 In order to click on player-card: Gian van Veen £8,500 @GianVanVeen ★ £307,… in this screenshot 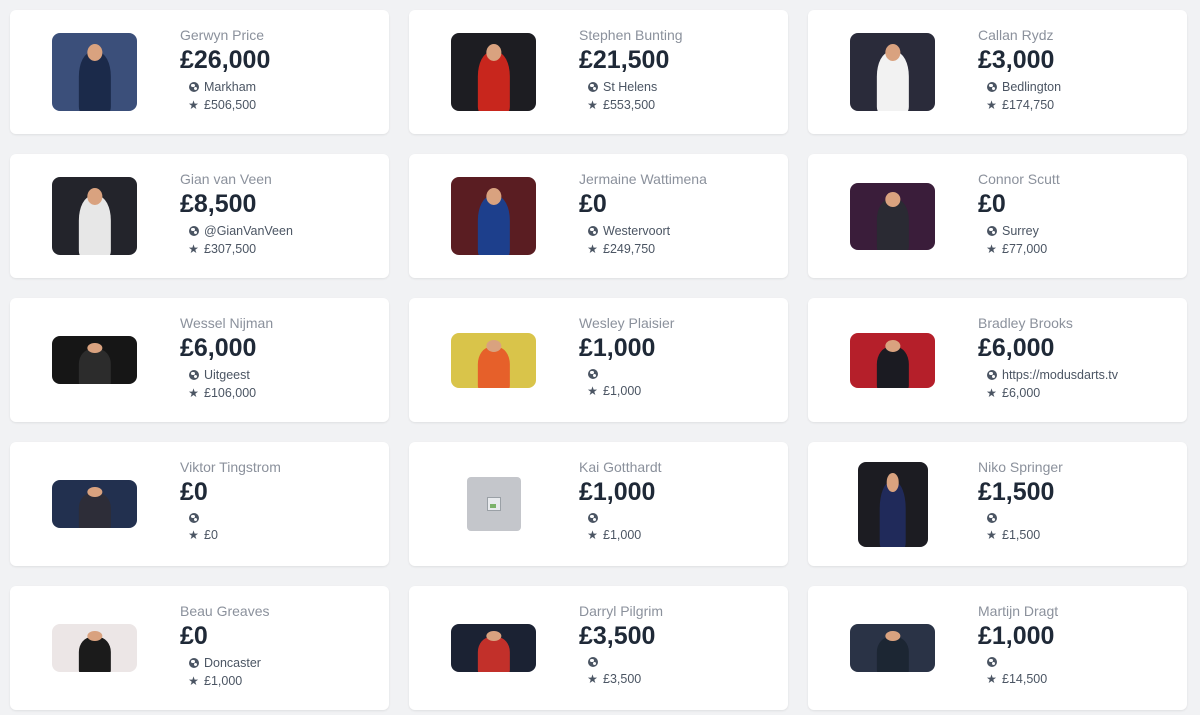, I will do `click(199, 216)`.